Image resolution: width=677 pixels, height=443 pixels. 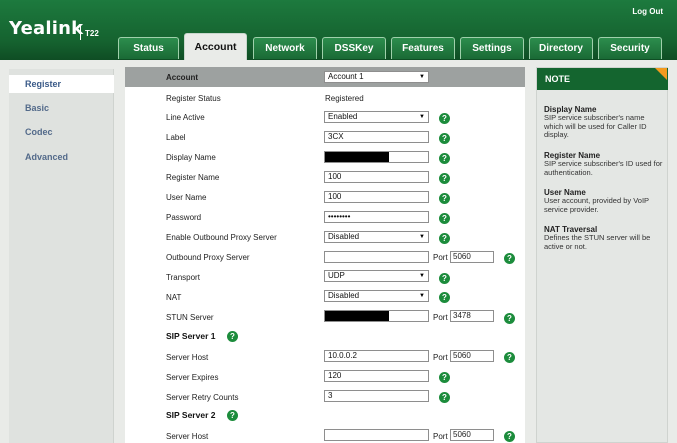 What do you see at coordinates (215, 46) in the screenshot?
I see `tab-account: Account` at bounding box center [215, 46].